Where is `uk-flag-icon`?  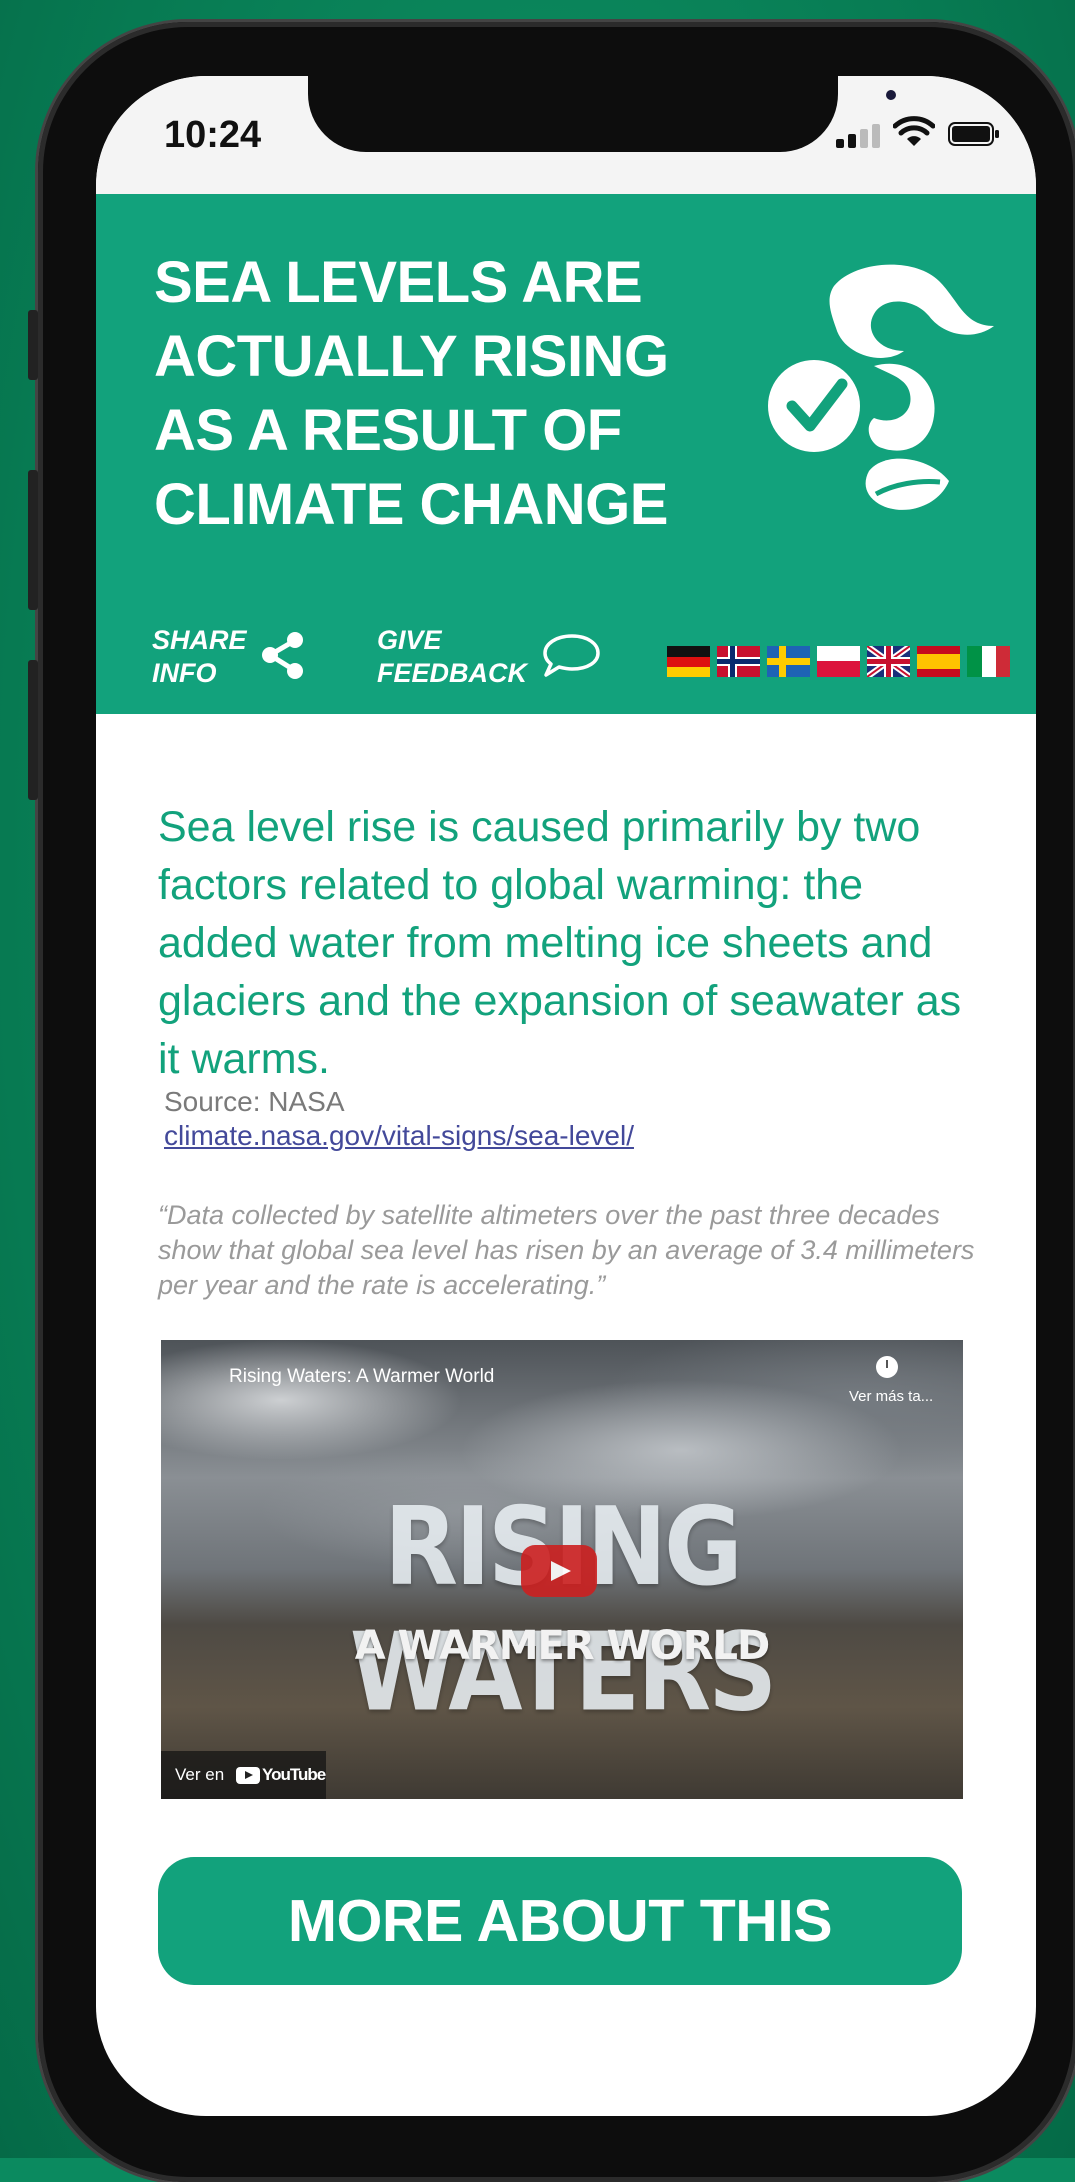
uk-flag-icon is located at coordinates (888, 661).